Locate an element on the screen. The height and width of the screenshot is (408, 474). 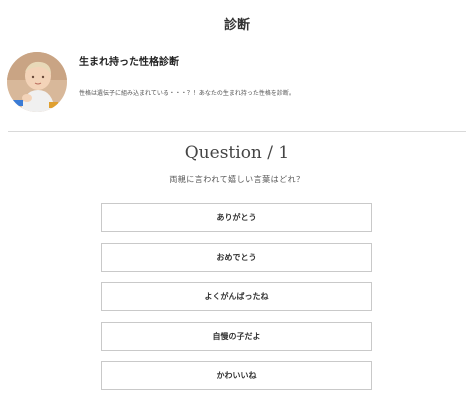
answer-option-4: 自慢の子だよ is located at coordinates (236, 336).